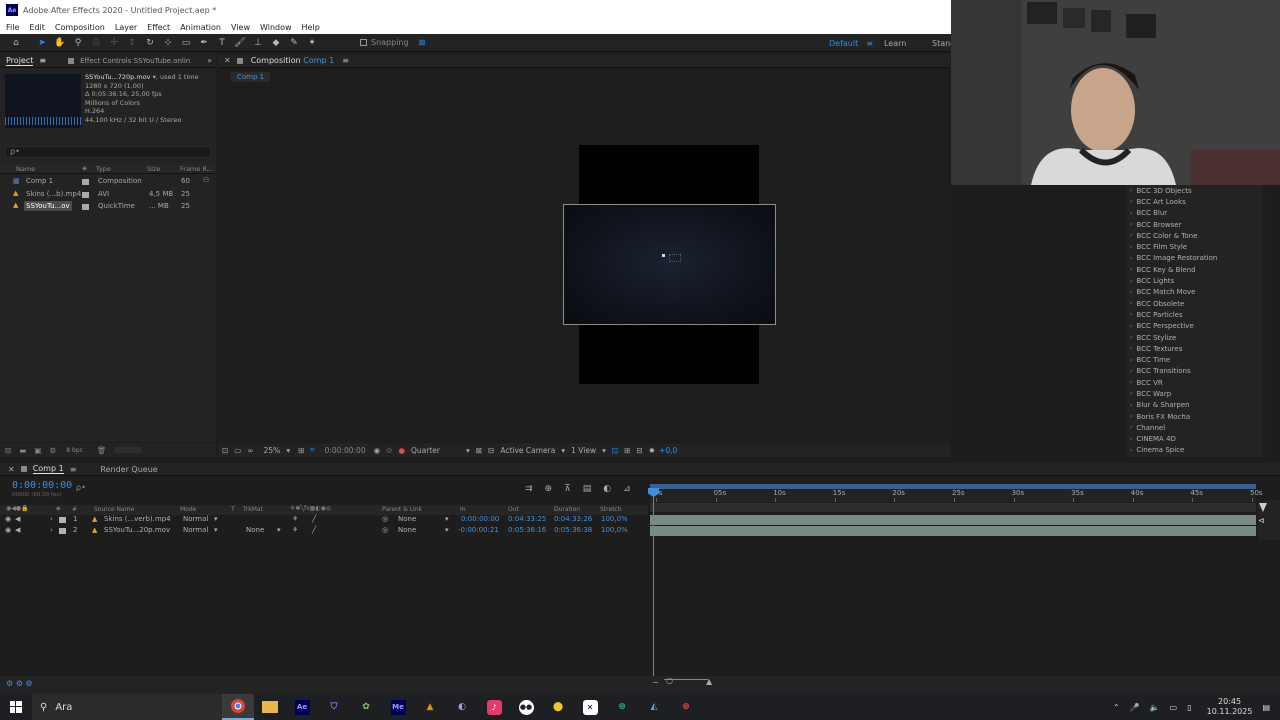  Describe the element at coordinates (655, 682) in the screenshot. I see `zoom-out-icon: −` at that location.